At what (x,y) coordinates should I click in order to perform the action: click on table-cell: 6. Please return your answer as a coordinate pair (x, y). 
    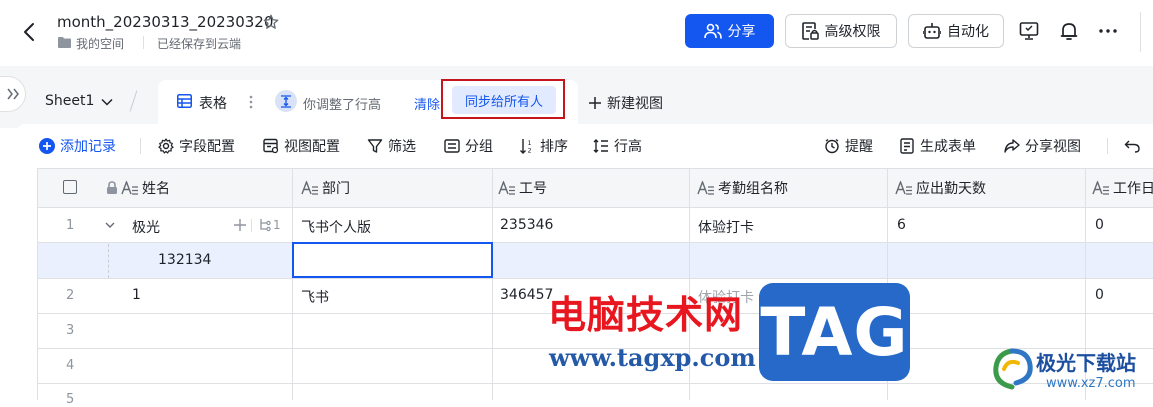
    Looking at the image, I should click on (901, 225).